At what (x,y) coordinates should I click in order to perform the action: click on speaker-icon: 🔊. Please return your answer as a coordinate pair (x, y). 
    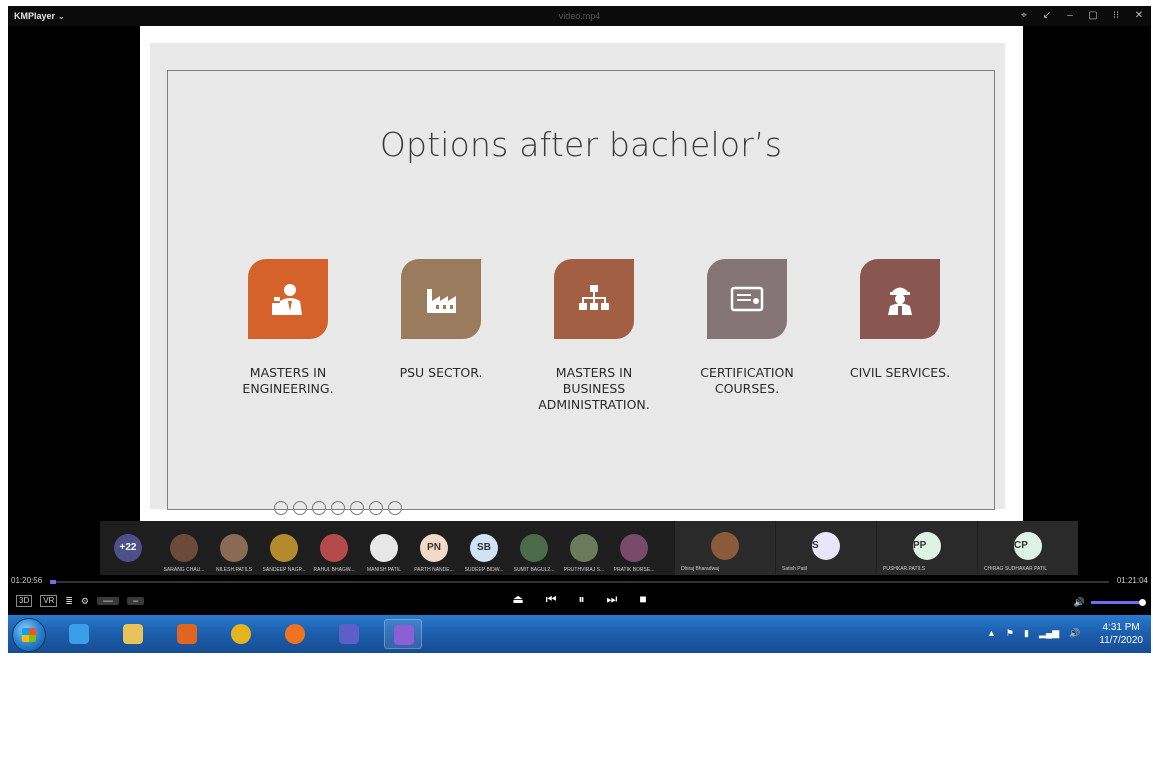
    Looking at the image, I should click on (1074, 633).